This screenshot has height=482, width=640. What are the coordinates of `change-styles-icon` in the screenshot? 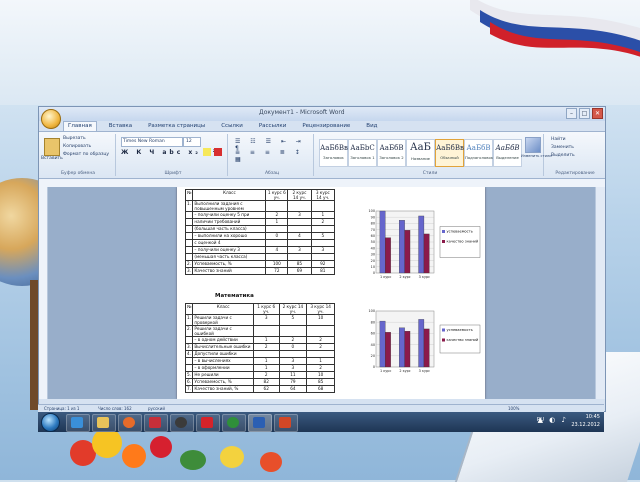 It's located at (533, 145).